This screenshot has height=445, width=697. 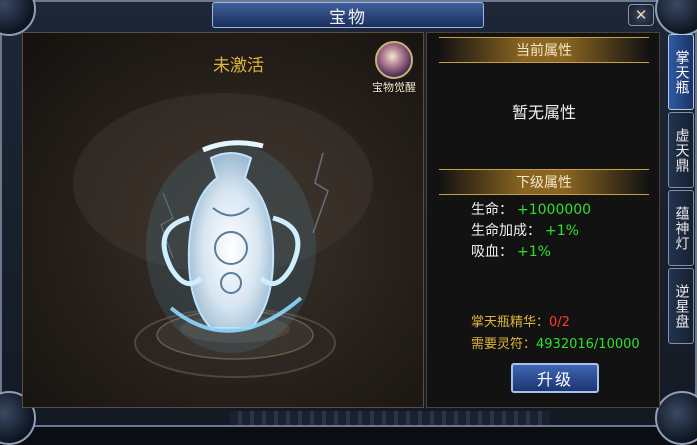 I want to click on attr-value: +1000000, so click(x=554, y=210).